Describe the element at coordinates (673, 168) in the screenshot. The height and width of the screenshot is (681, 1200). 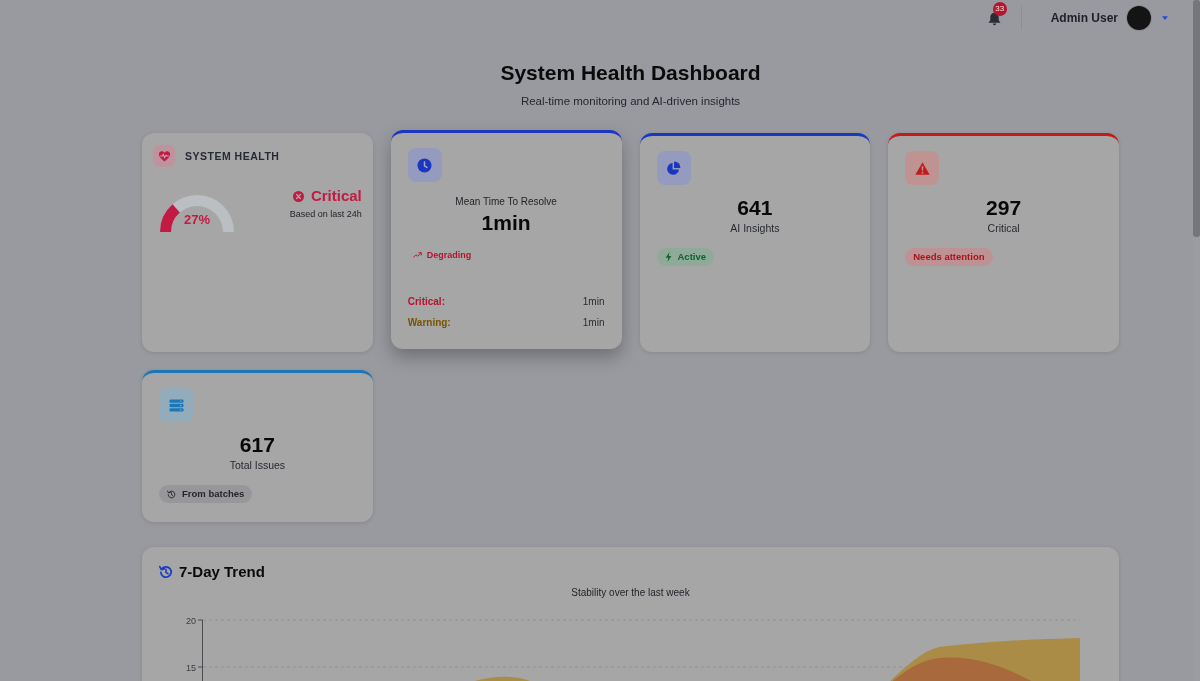
I see `pie-chart-icon` at that location.